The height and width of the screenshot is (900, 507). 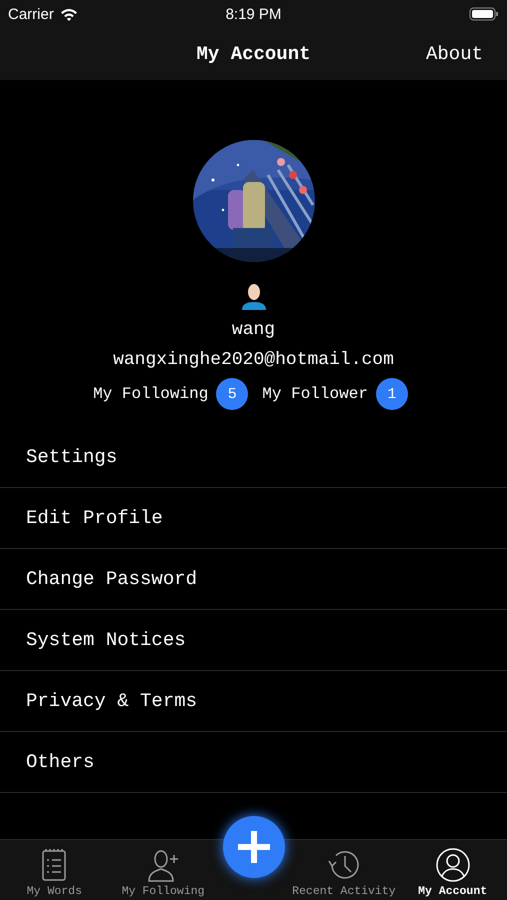 What do you see at coordinates (54, 870) in the screenshot?
I see `tab-item: My Words` at bounding box center [54, 870].